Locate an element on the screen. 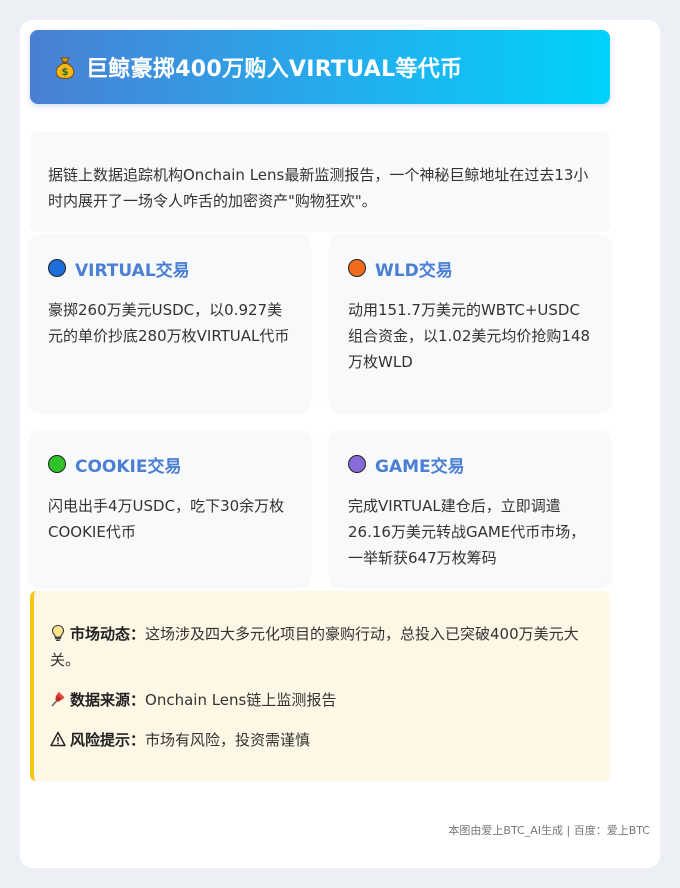  purple-circle-icon is located at coordinates (357, 464).